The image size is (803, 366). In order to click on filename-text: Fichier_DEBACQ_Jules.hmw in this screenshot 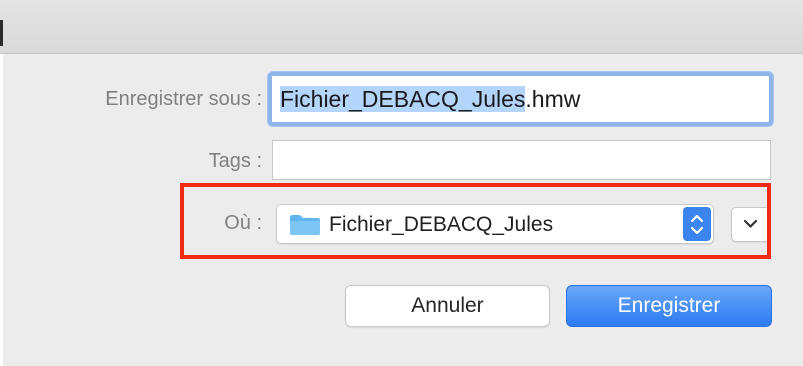, I will do `click(430, 99)`.